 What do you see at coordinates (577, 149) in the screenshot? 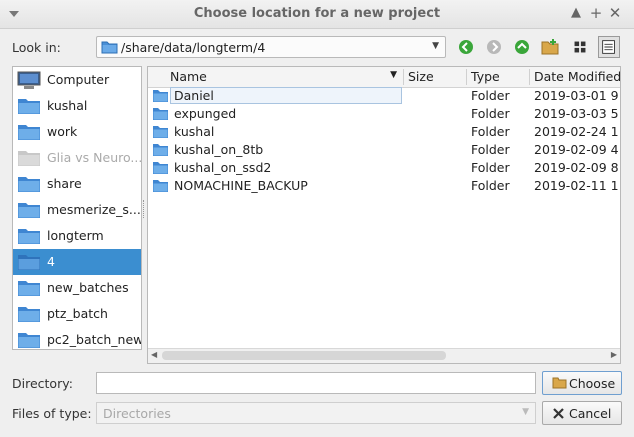
I see `file-date: 2019-02-09 4:0` at bounding box center [577, 149].